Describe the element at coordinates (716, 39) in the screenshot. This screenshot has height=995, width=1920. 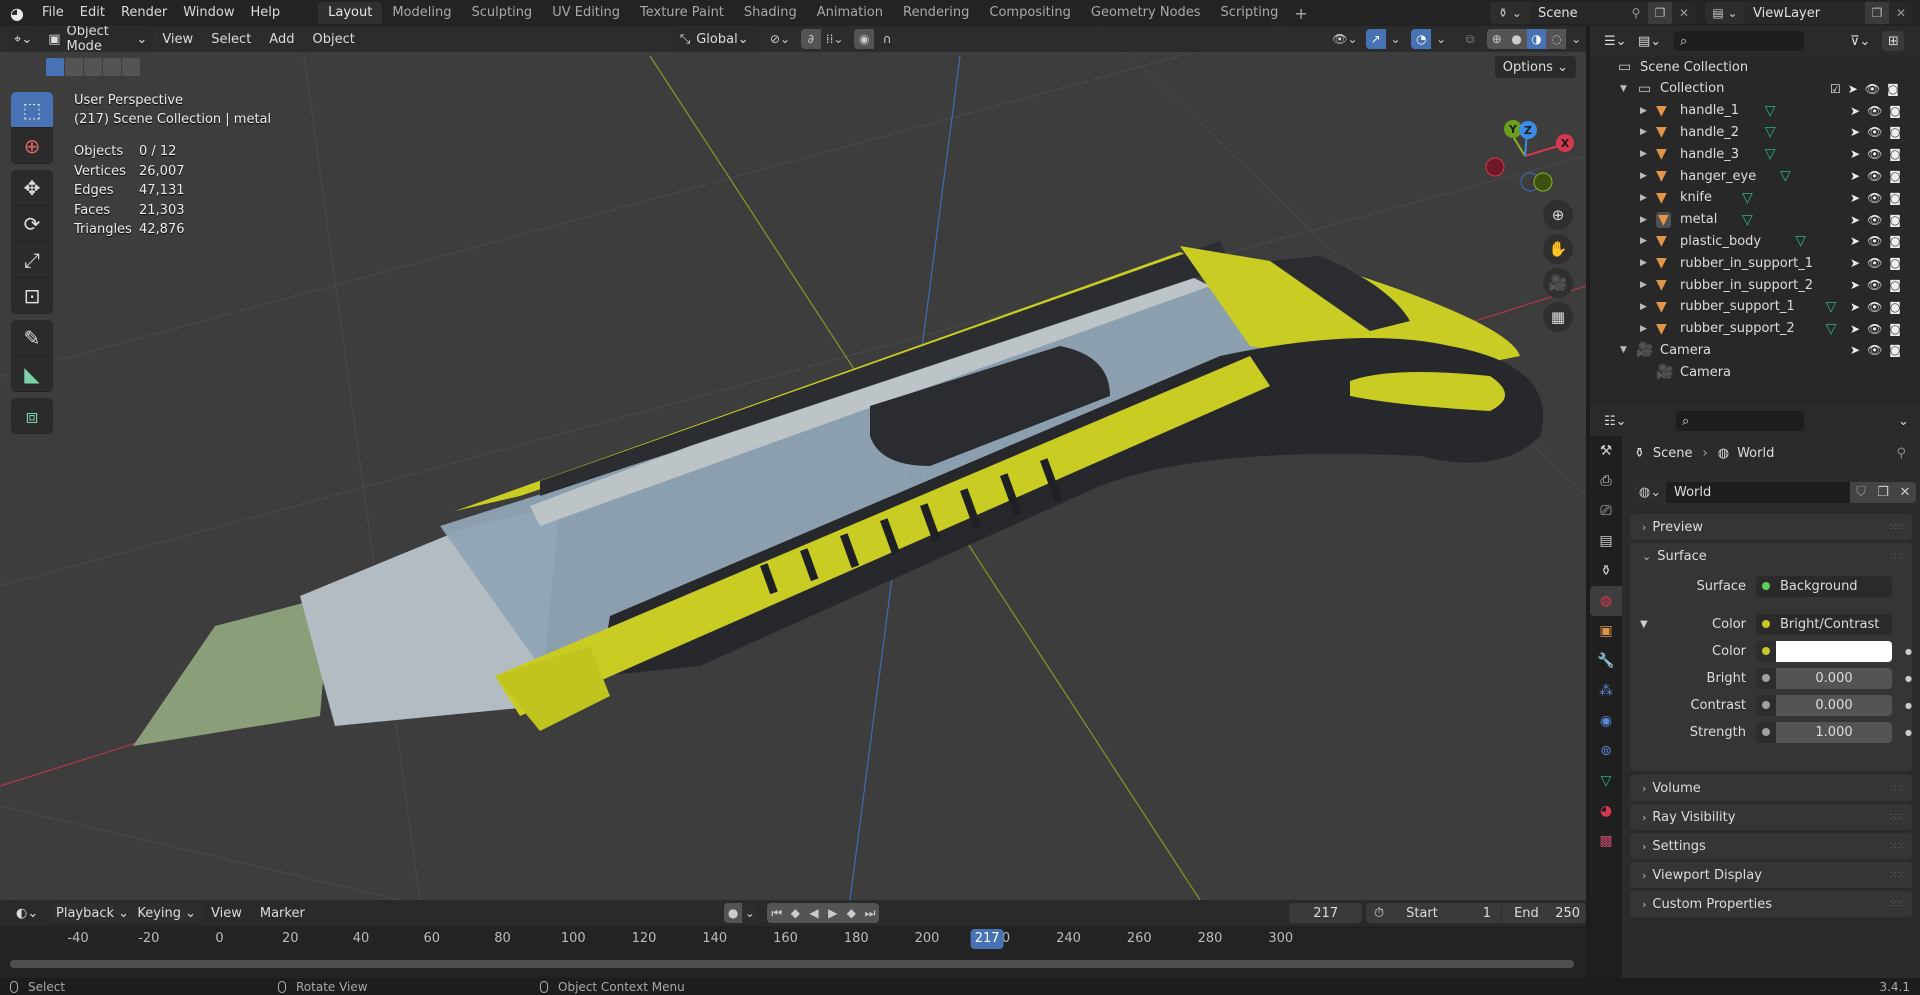
I see `transform-orientation-dropdown: ⤡ Global ⌄` at that location.